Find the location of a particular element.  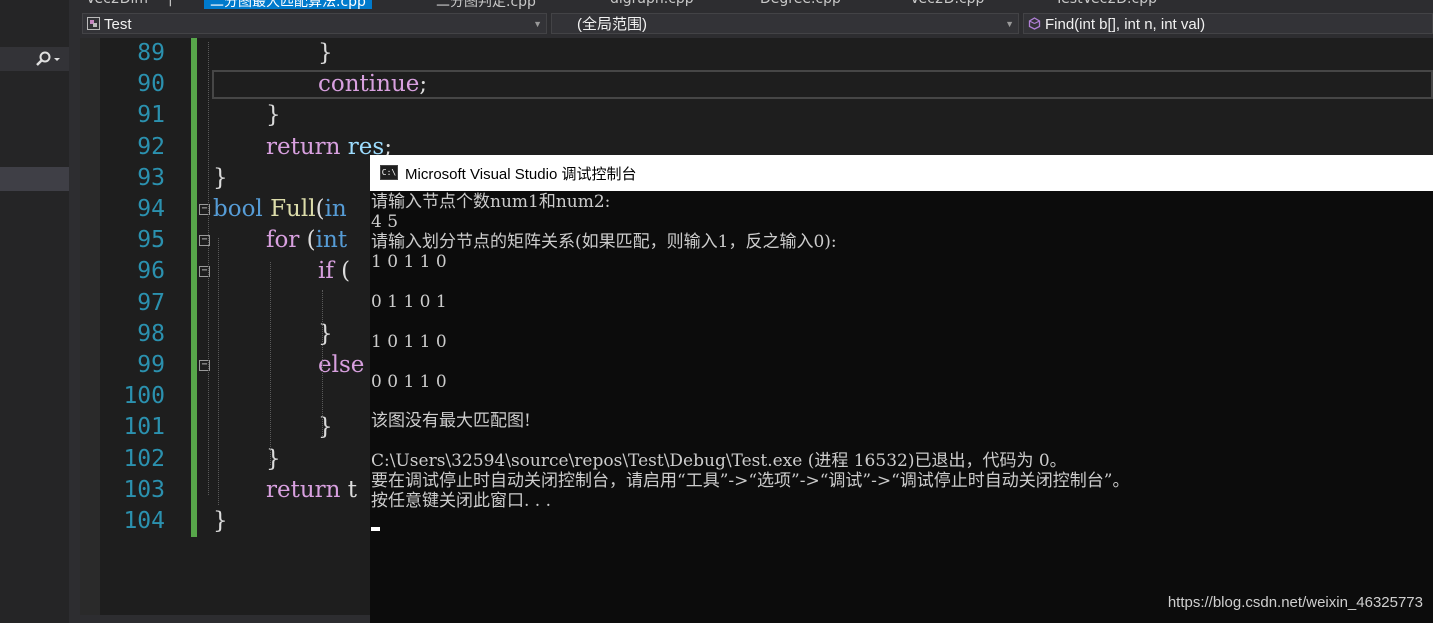

code-token: Full is located at coordinates (293, 209).